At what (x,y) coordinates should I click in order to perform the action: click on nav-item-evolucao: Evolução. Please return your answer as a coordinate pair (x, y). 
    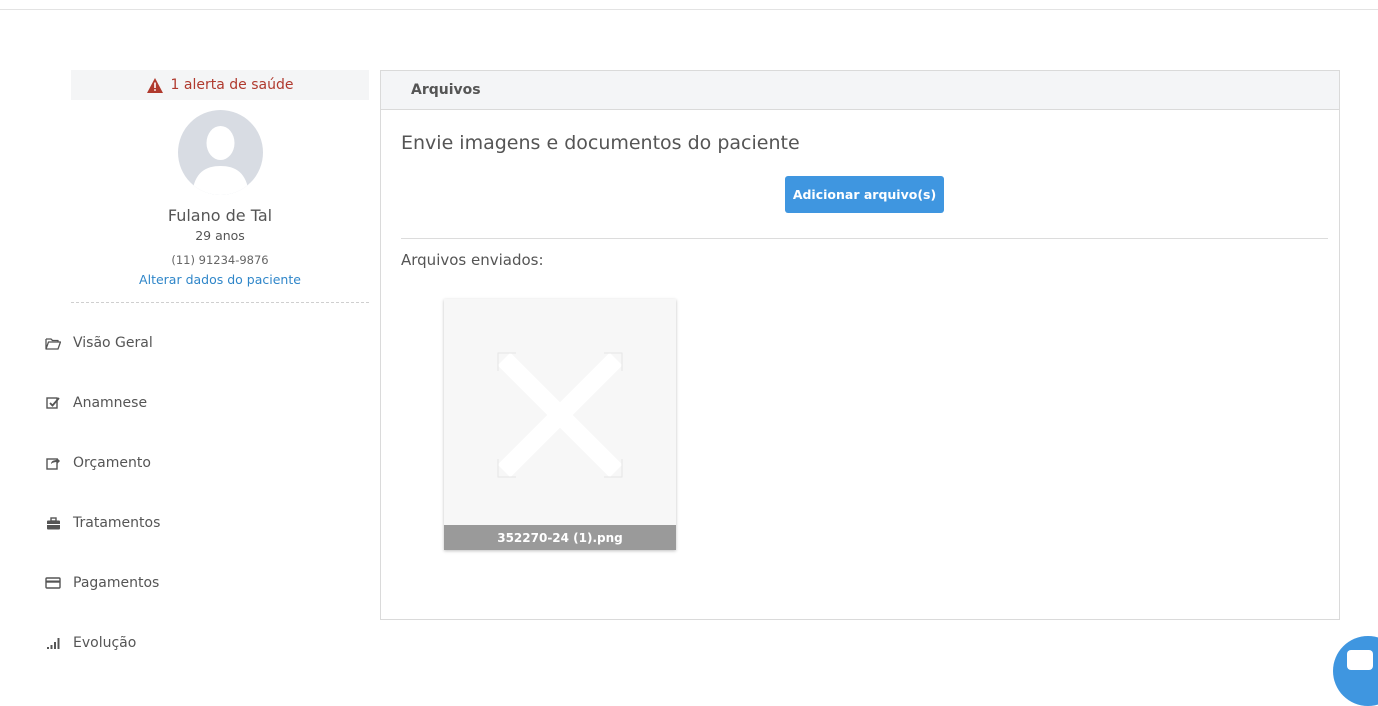
    Looking at the image, I should click on (90, 643).